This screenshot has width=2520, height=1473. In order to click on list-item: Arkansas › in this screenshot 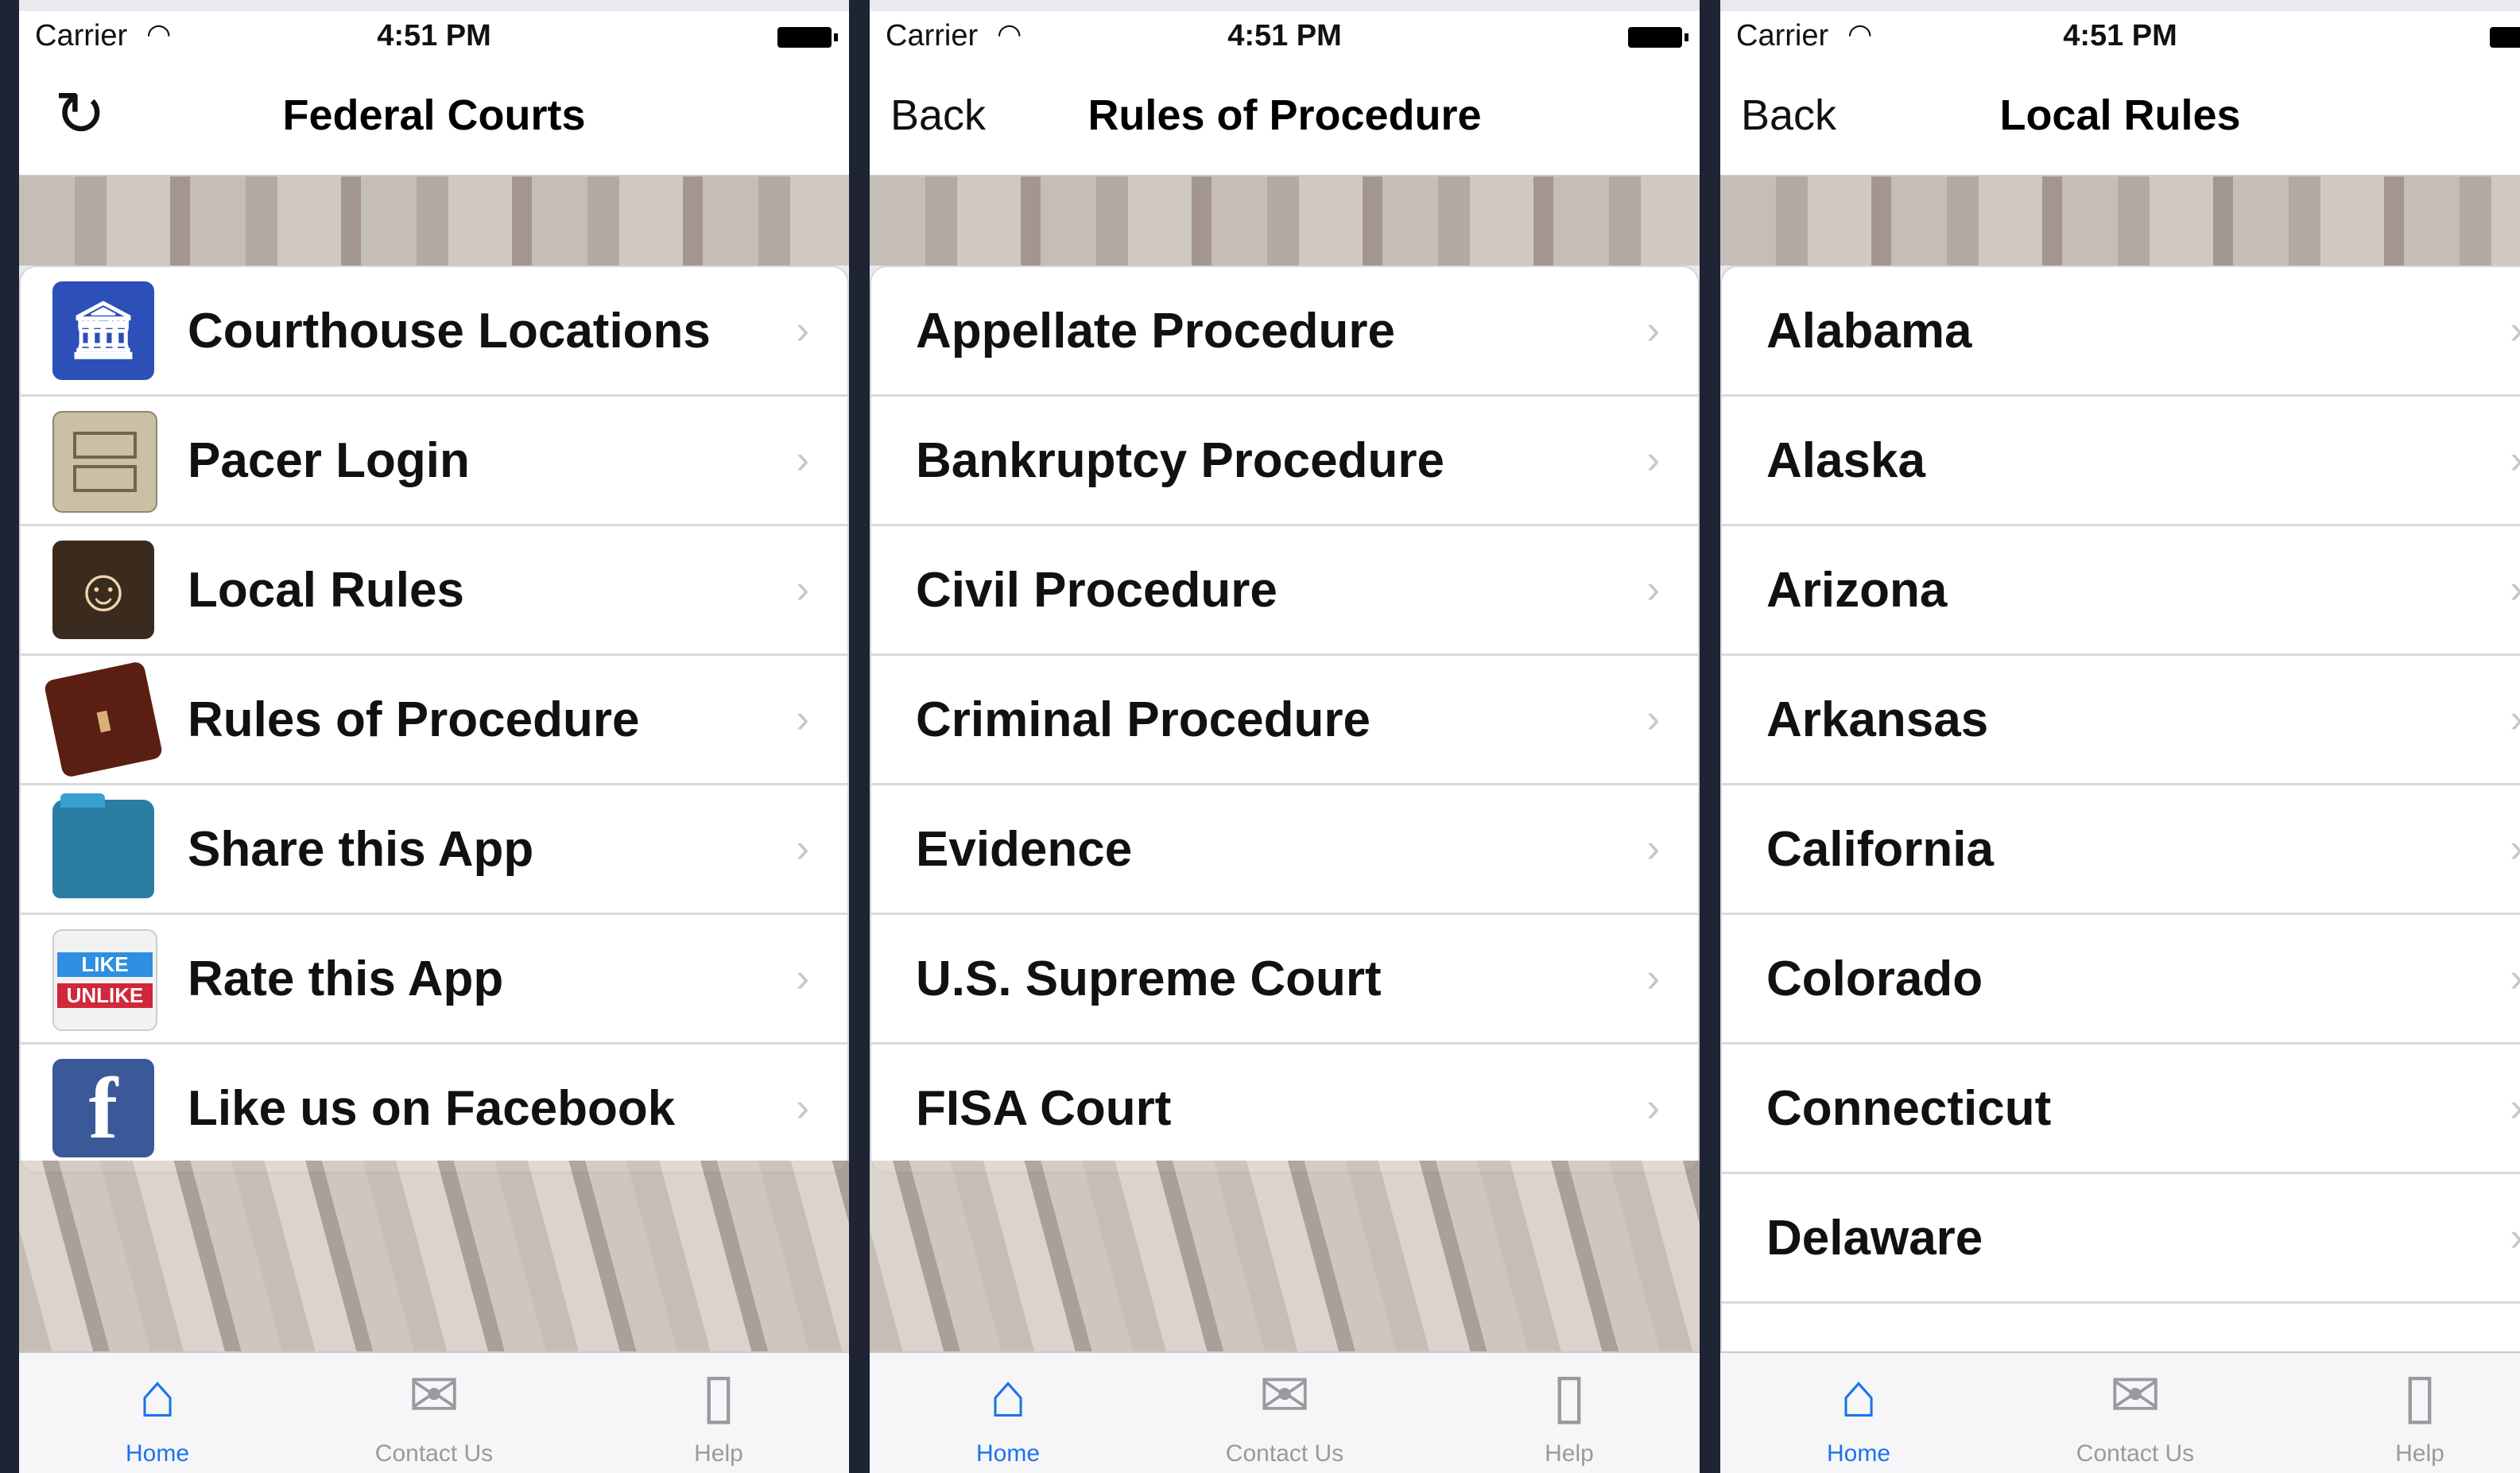, I will do `click(2121, 720)`.